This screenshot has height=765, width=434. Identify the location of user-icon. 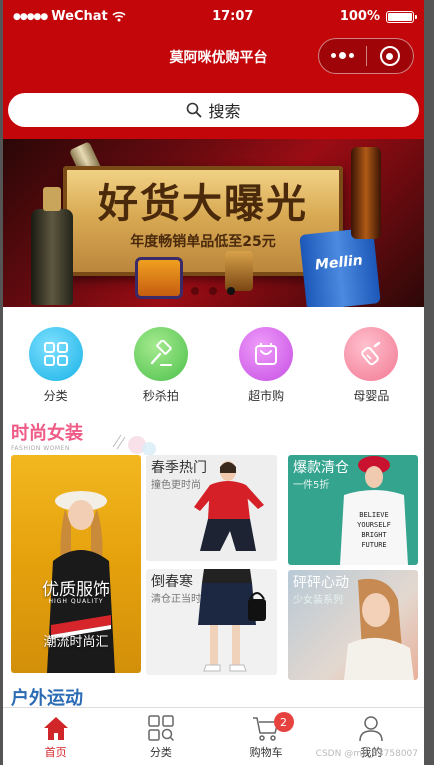
(371, 729).